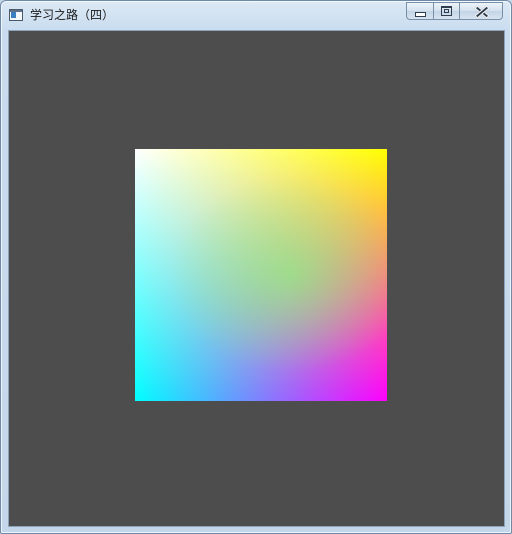  I want to click on maximize-button, so click(446, 11).